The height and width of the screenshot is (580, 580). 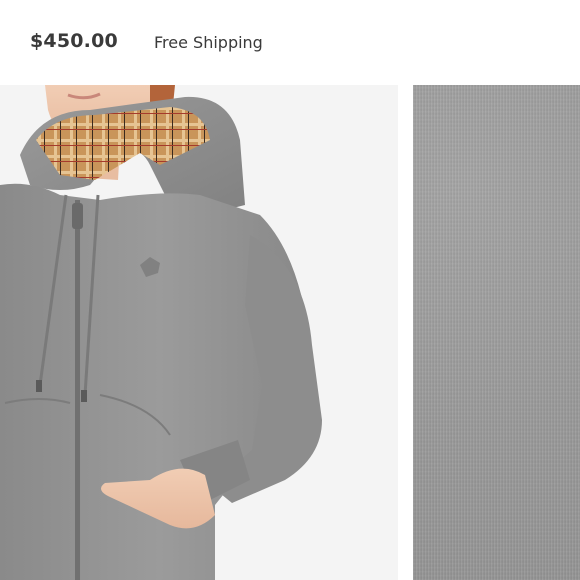 What do you see at coordinates (208, 42) in the screenshot?
I see `shipping-label: Free Shipping` at bounding box center [208, 42].